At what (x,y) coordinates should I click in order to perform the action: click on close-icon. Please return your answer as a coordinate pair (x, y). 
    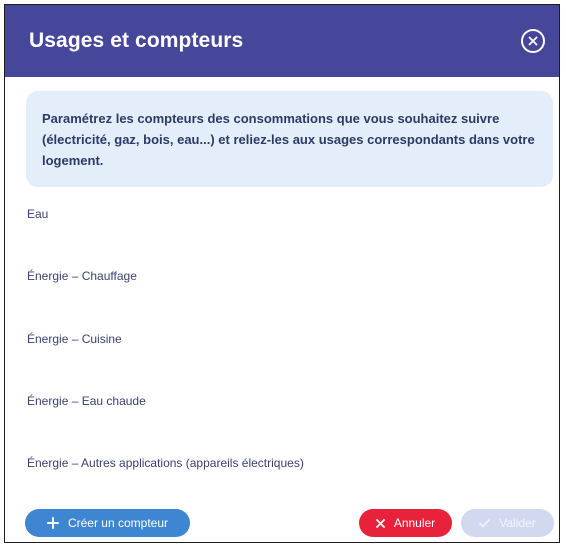
    Looking at the image, I should click on (533, 41).